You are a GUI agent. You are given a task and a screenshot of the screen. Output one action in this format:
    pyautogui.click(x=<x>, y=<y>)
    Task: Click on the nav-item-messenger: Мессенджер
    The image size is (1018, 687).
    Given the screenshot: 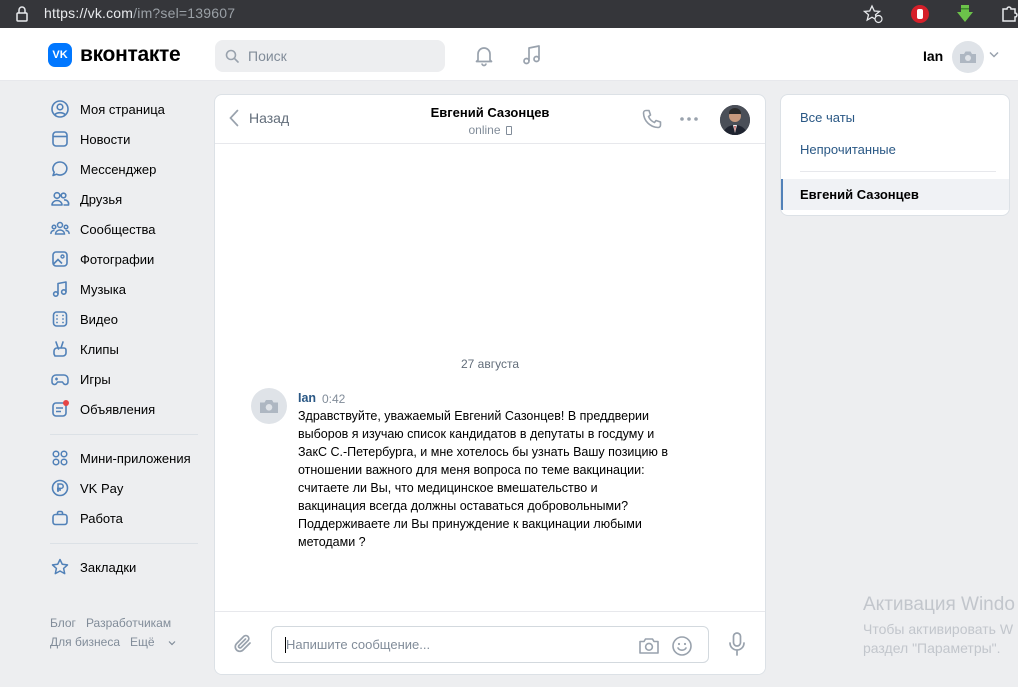 What is the action you would take?
    pyautogui.click(x=124, y=169)
    